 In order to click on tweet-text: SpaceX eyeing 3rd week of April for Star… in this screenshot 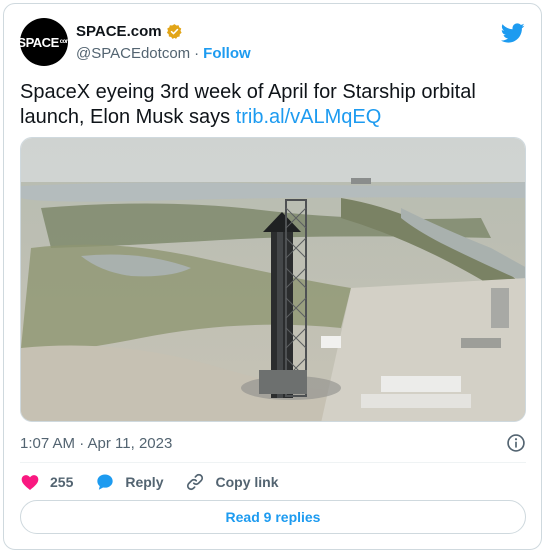, I will do `click(270, 105)`.